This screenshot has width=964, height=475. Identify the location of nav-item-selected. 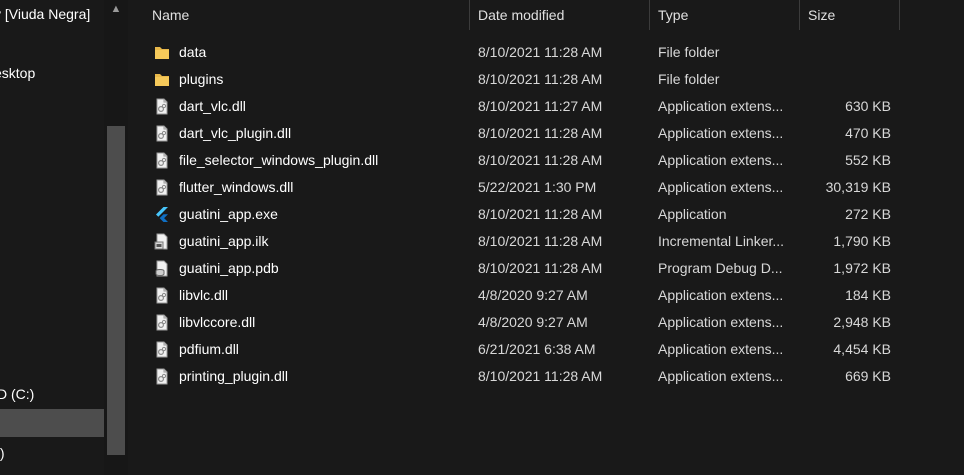
(52, 423).